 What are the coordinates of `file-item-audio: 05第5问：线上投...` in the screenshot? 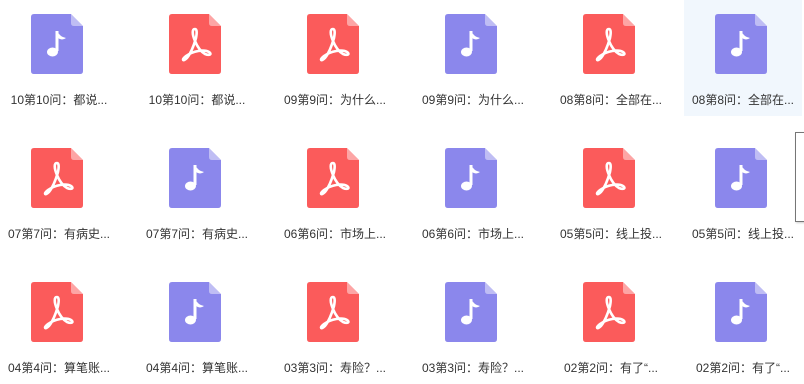 It's located at (743, 192).